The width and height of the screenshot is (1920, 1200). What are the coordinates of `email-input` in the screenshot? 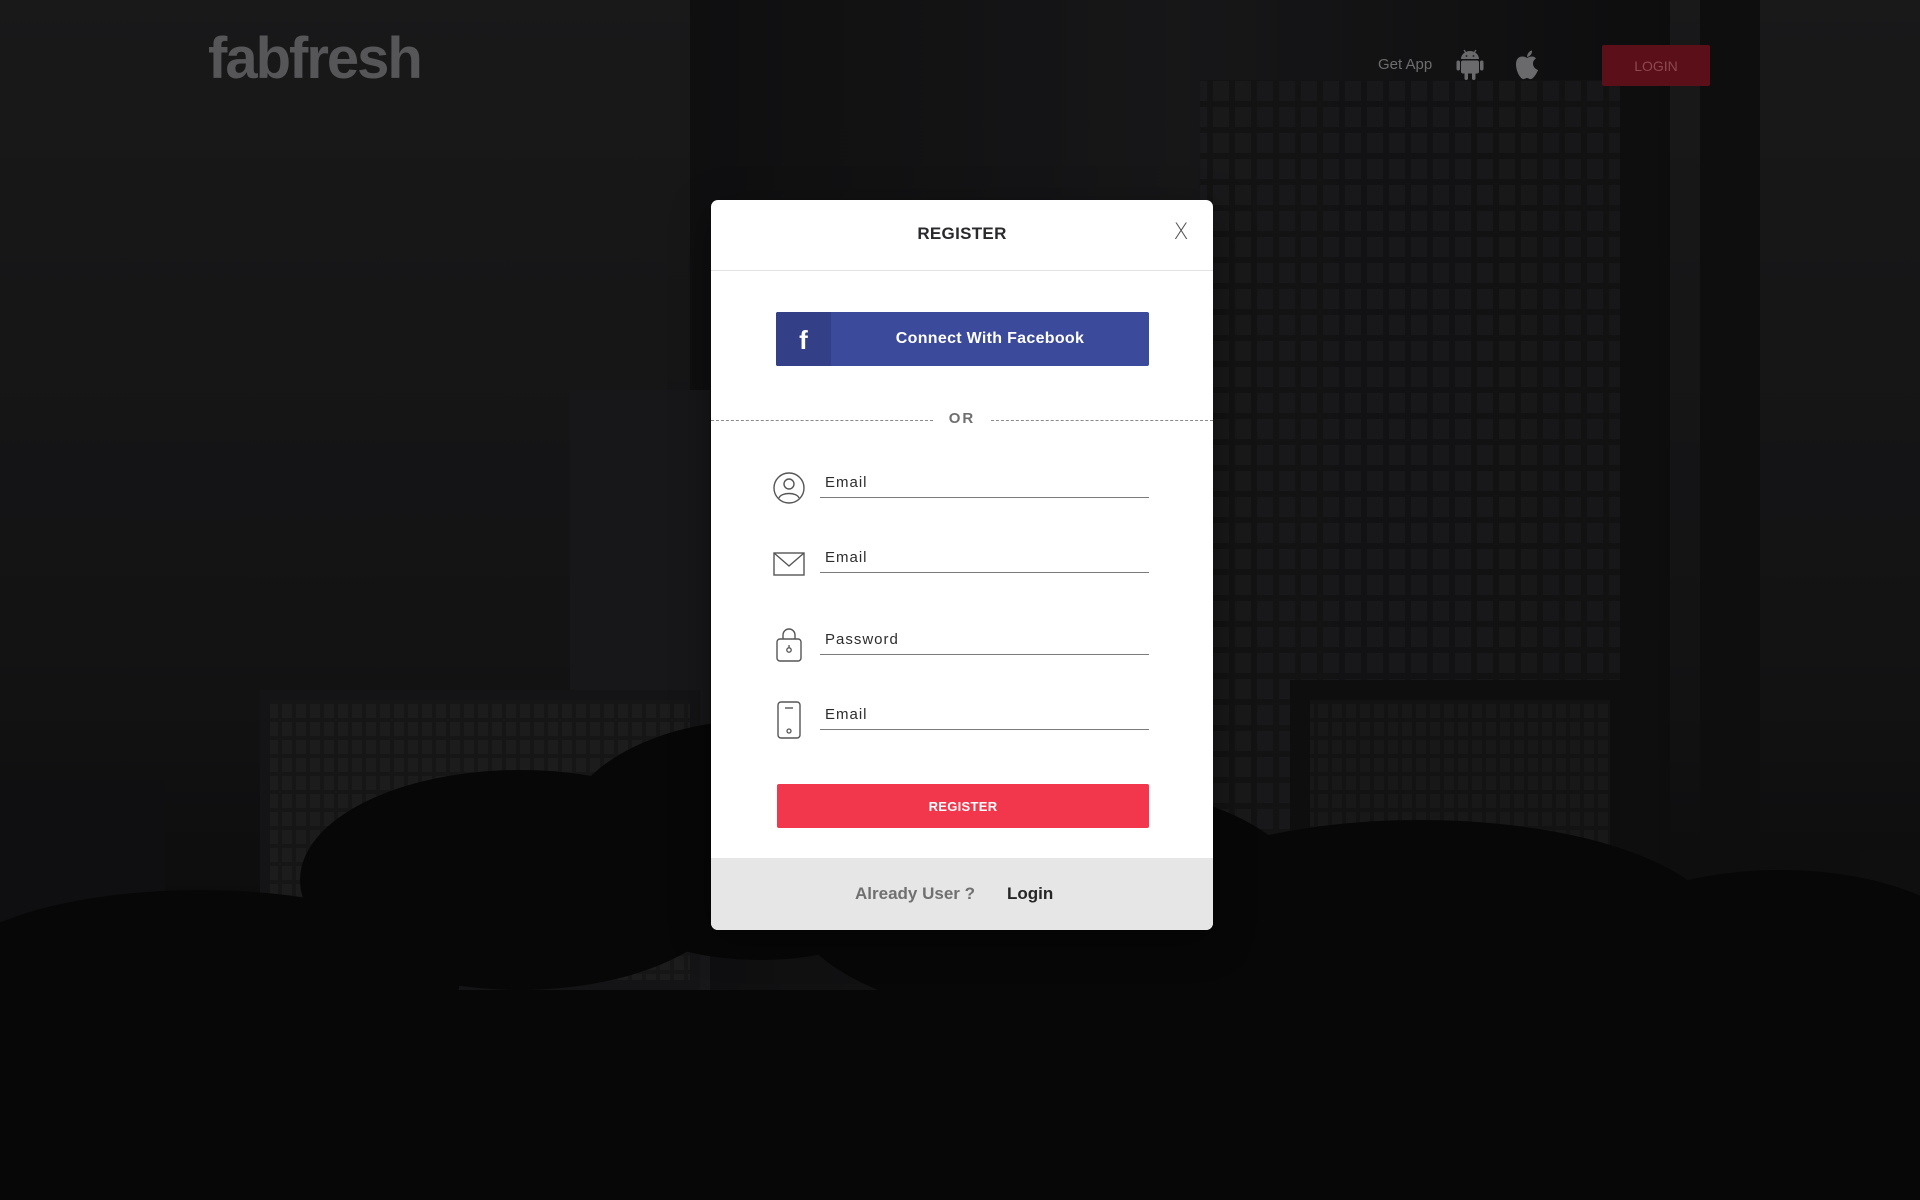 It's located at (984, 559).